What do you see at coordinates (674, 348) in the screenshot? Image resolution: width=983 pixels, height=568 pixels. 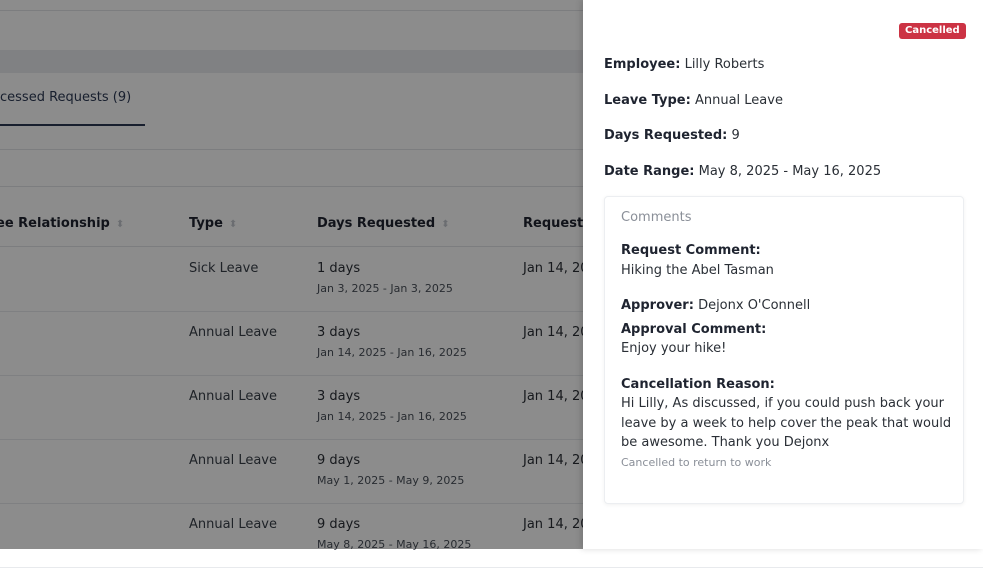 I see `approval-comment: Enjoy your hike!` at bounding box center [674, 348].